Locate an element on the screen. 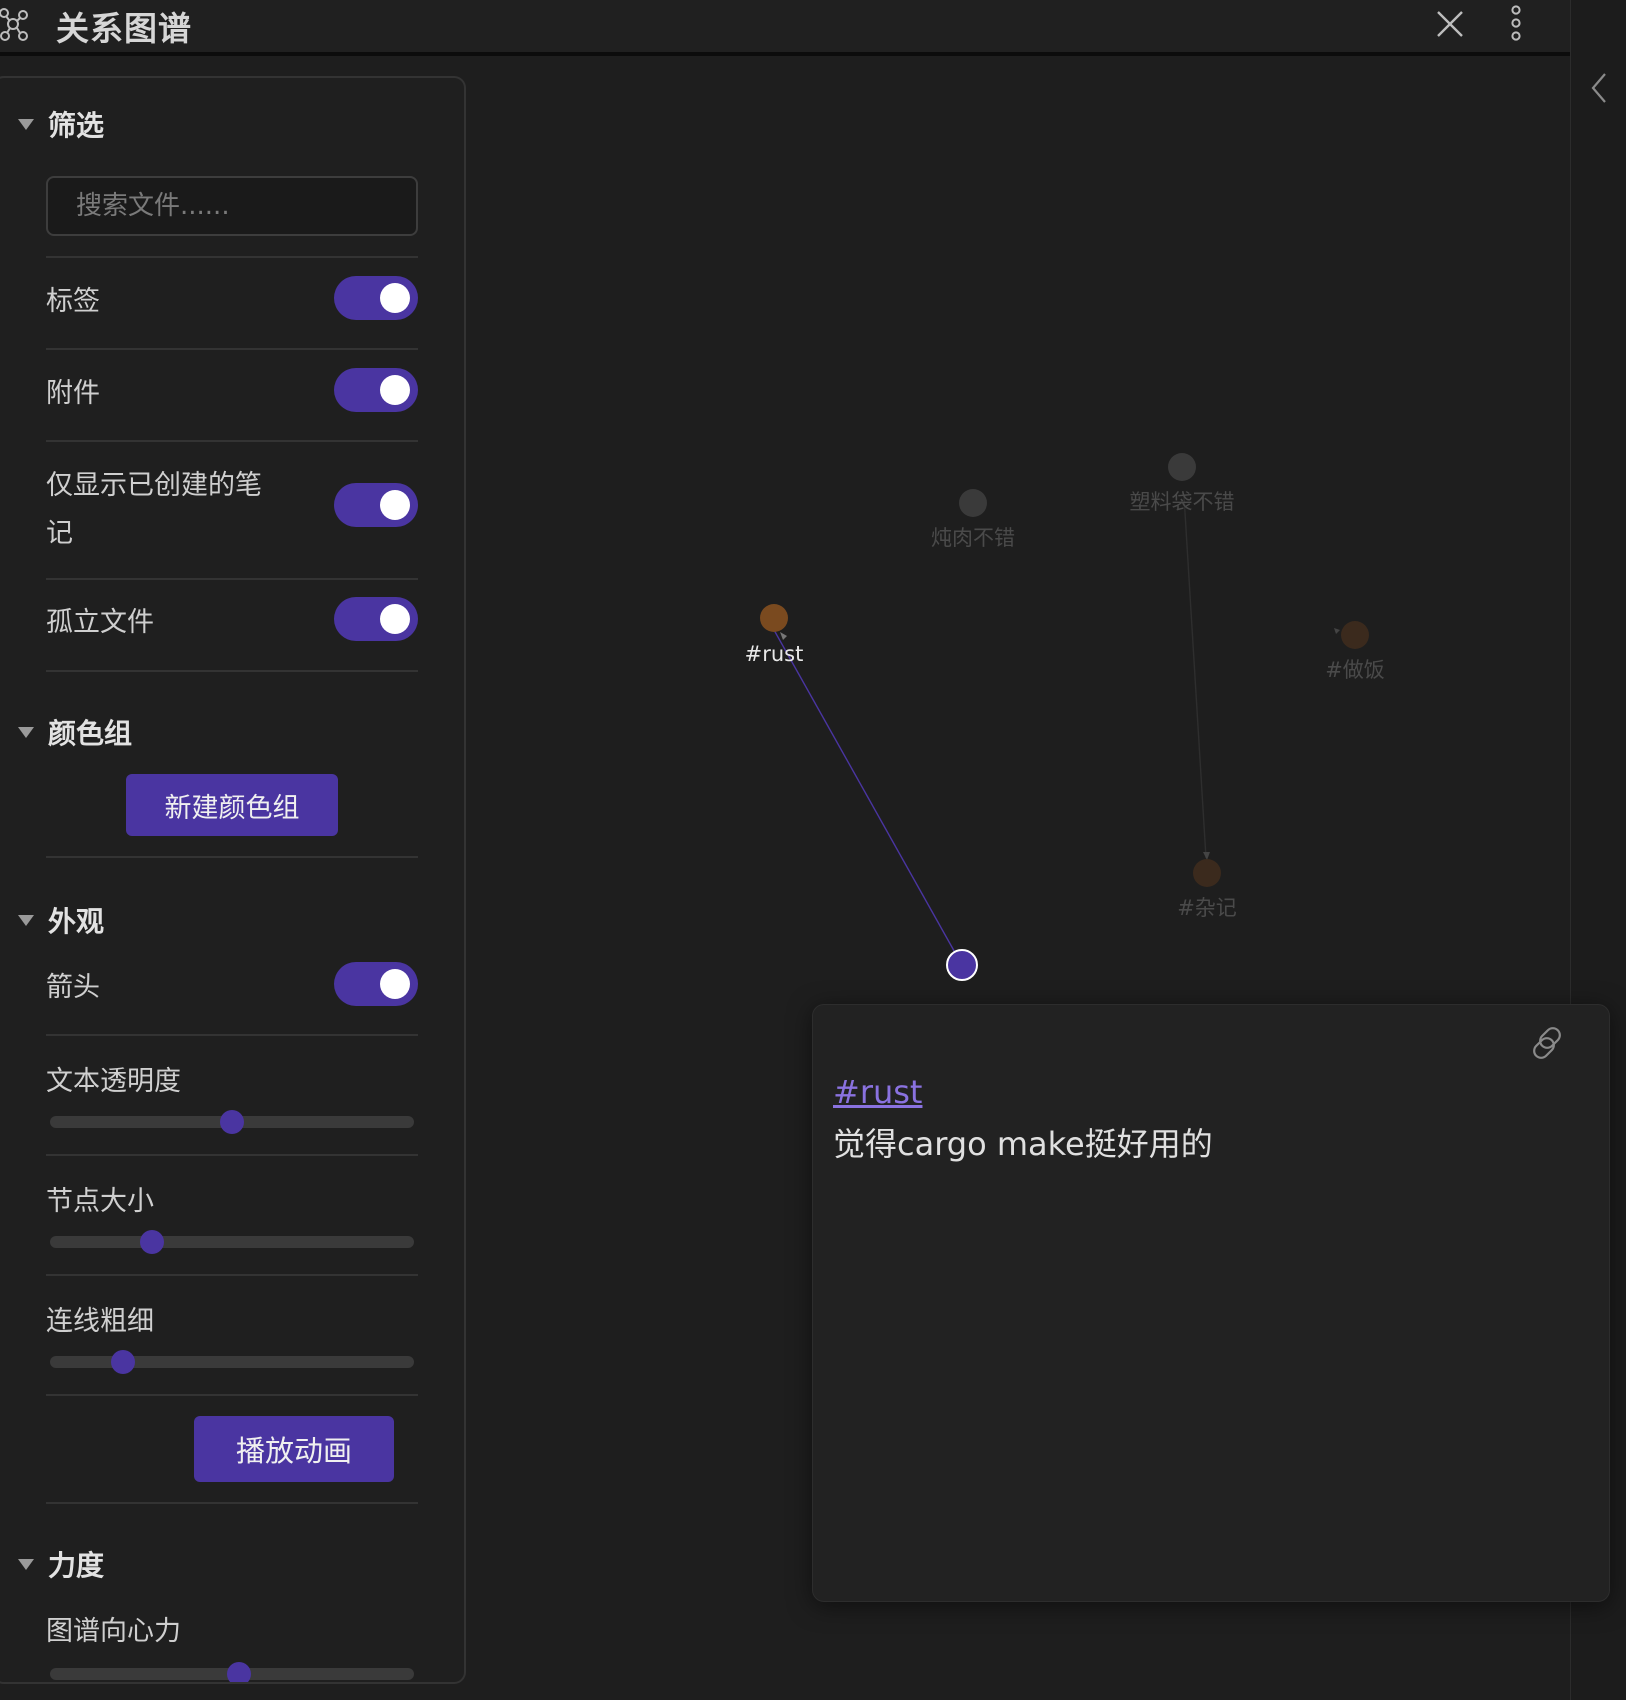  forces-section-header: 力度 is located at coordinates (61, 1564).